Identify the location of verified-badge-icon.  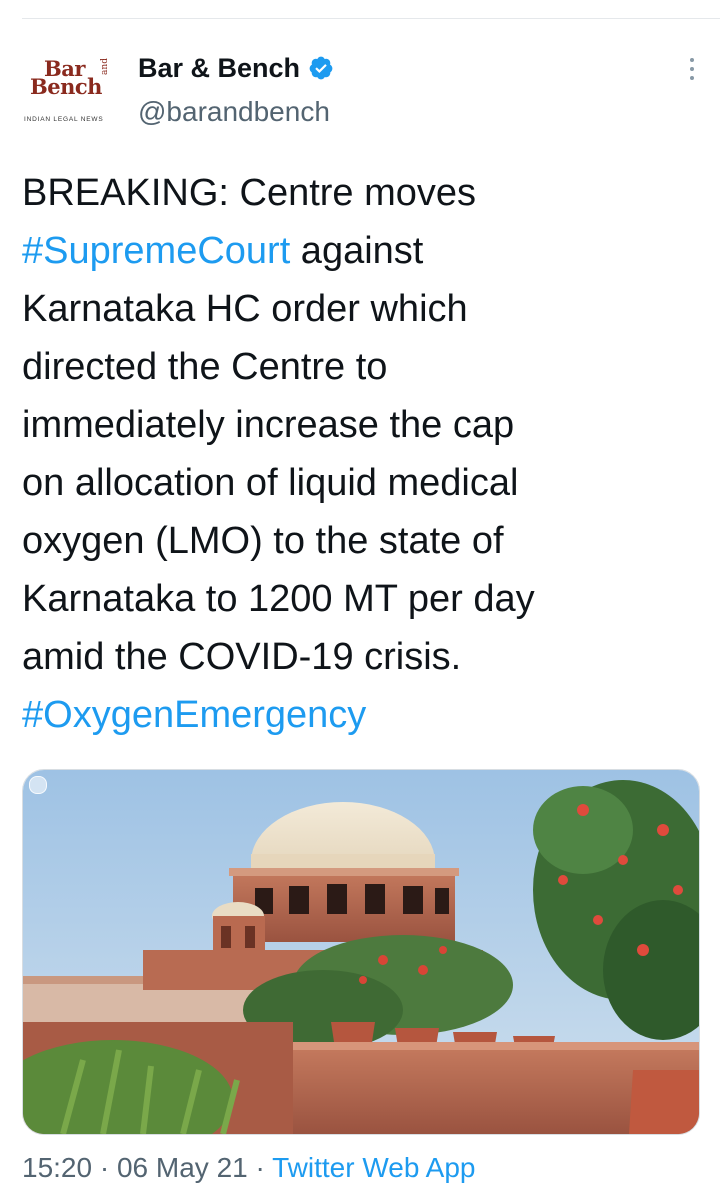
(321, 68).